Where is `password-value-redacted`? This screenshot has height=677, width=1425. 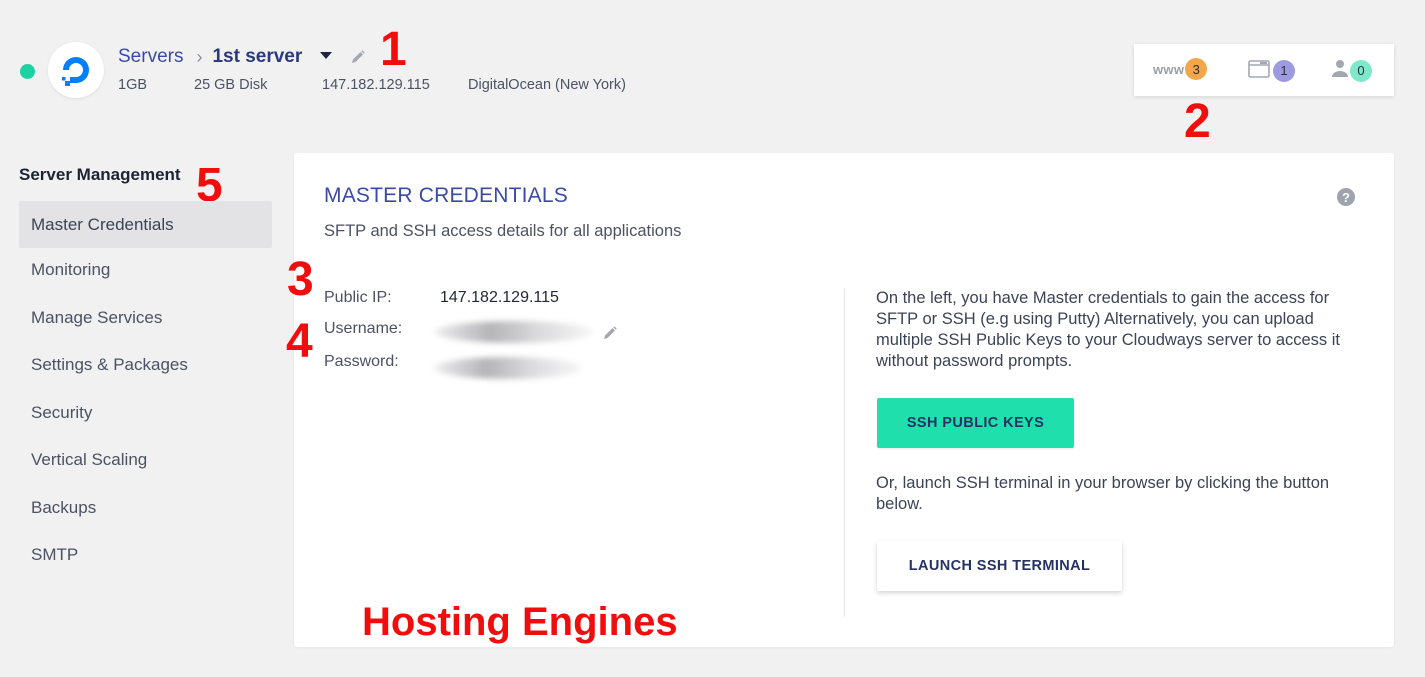
password-value-redacted is located at coordinates (508, 368).